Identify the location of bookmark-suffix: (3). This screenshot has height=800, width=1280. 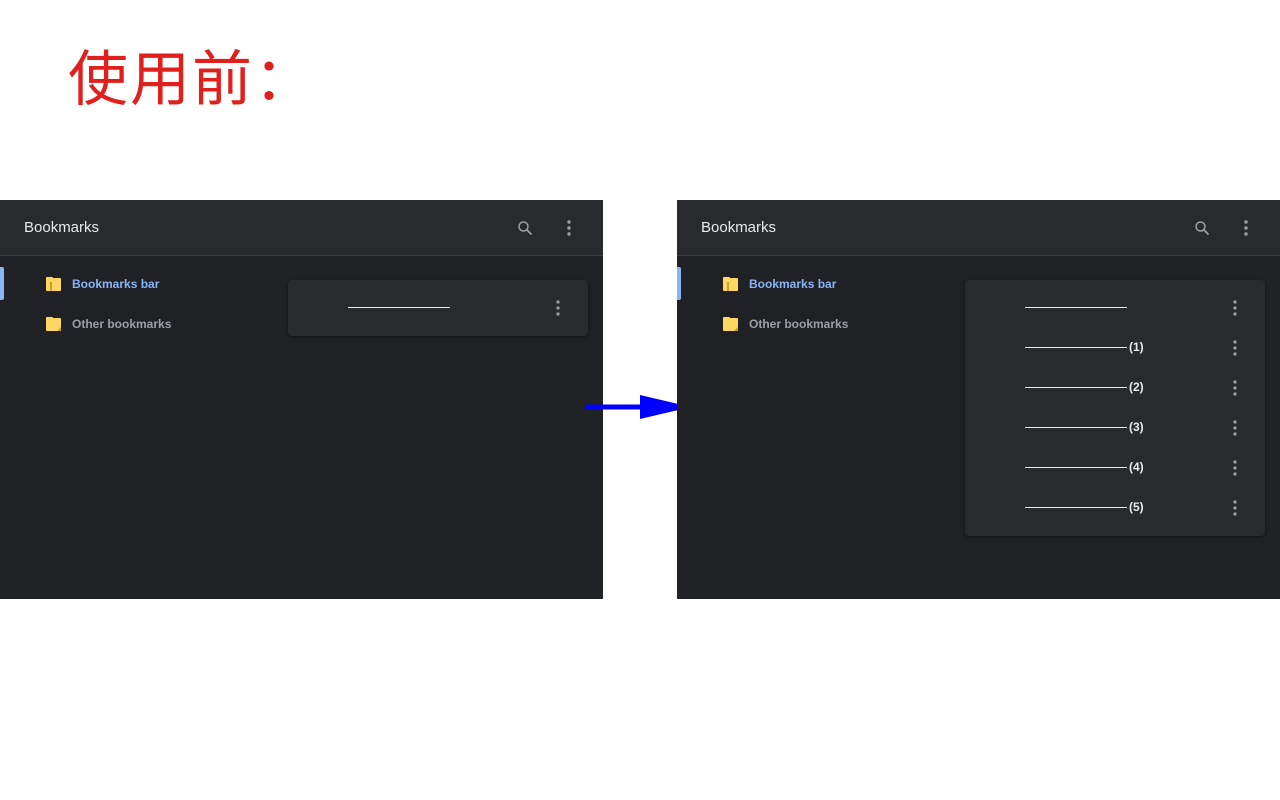
(1136, 427).